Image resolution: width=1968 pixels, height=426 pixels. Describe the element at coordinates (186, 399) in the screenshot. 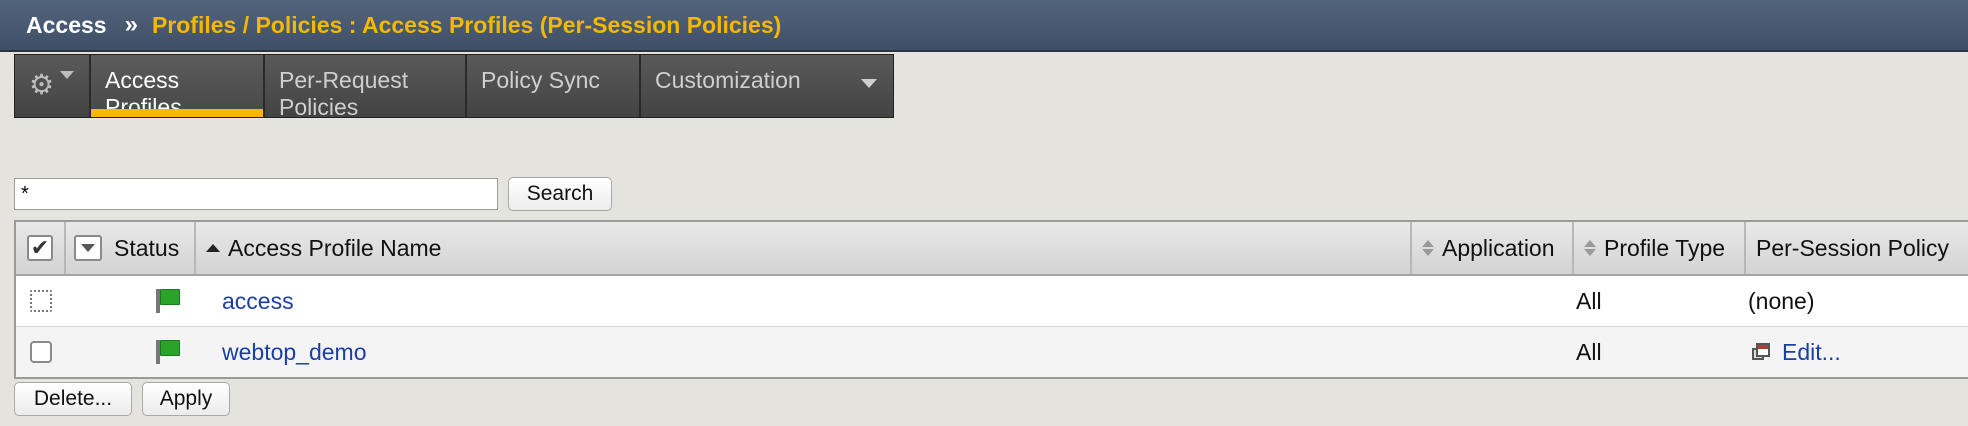

I see `apply-button: Apply` at that location.